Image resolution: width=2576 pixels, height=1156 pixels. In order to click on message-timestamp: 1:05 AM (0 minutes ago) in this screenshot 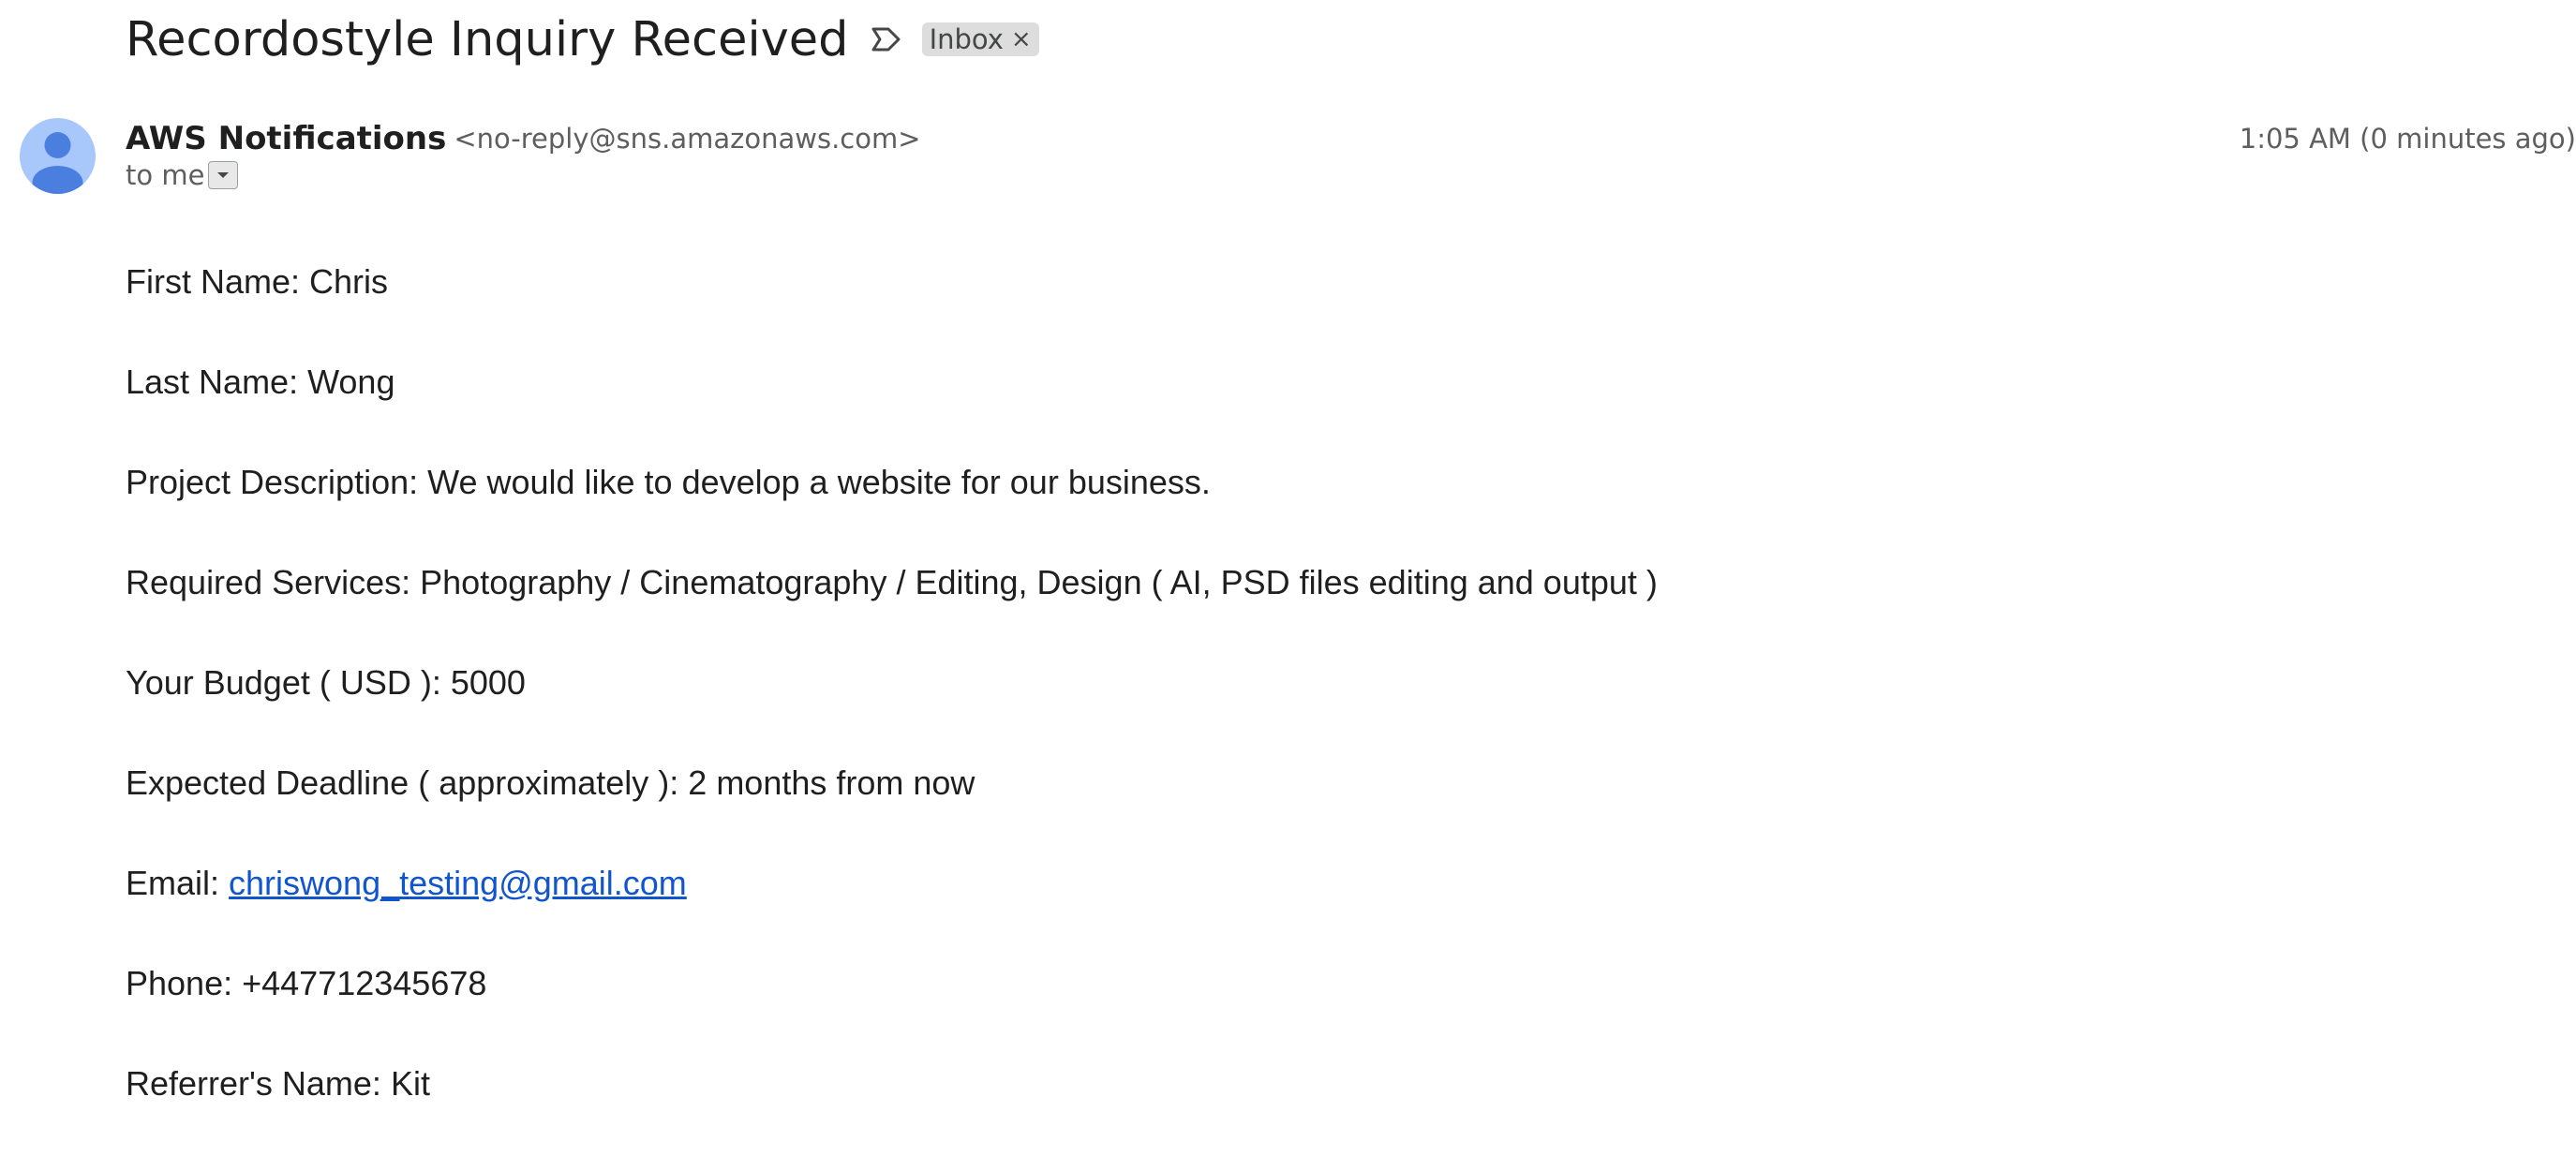, I will do `click(2407, 139)`.